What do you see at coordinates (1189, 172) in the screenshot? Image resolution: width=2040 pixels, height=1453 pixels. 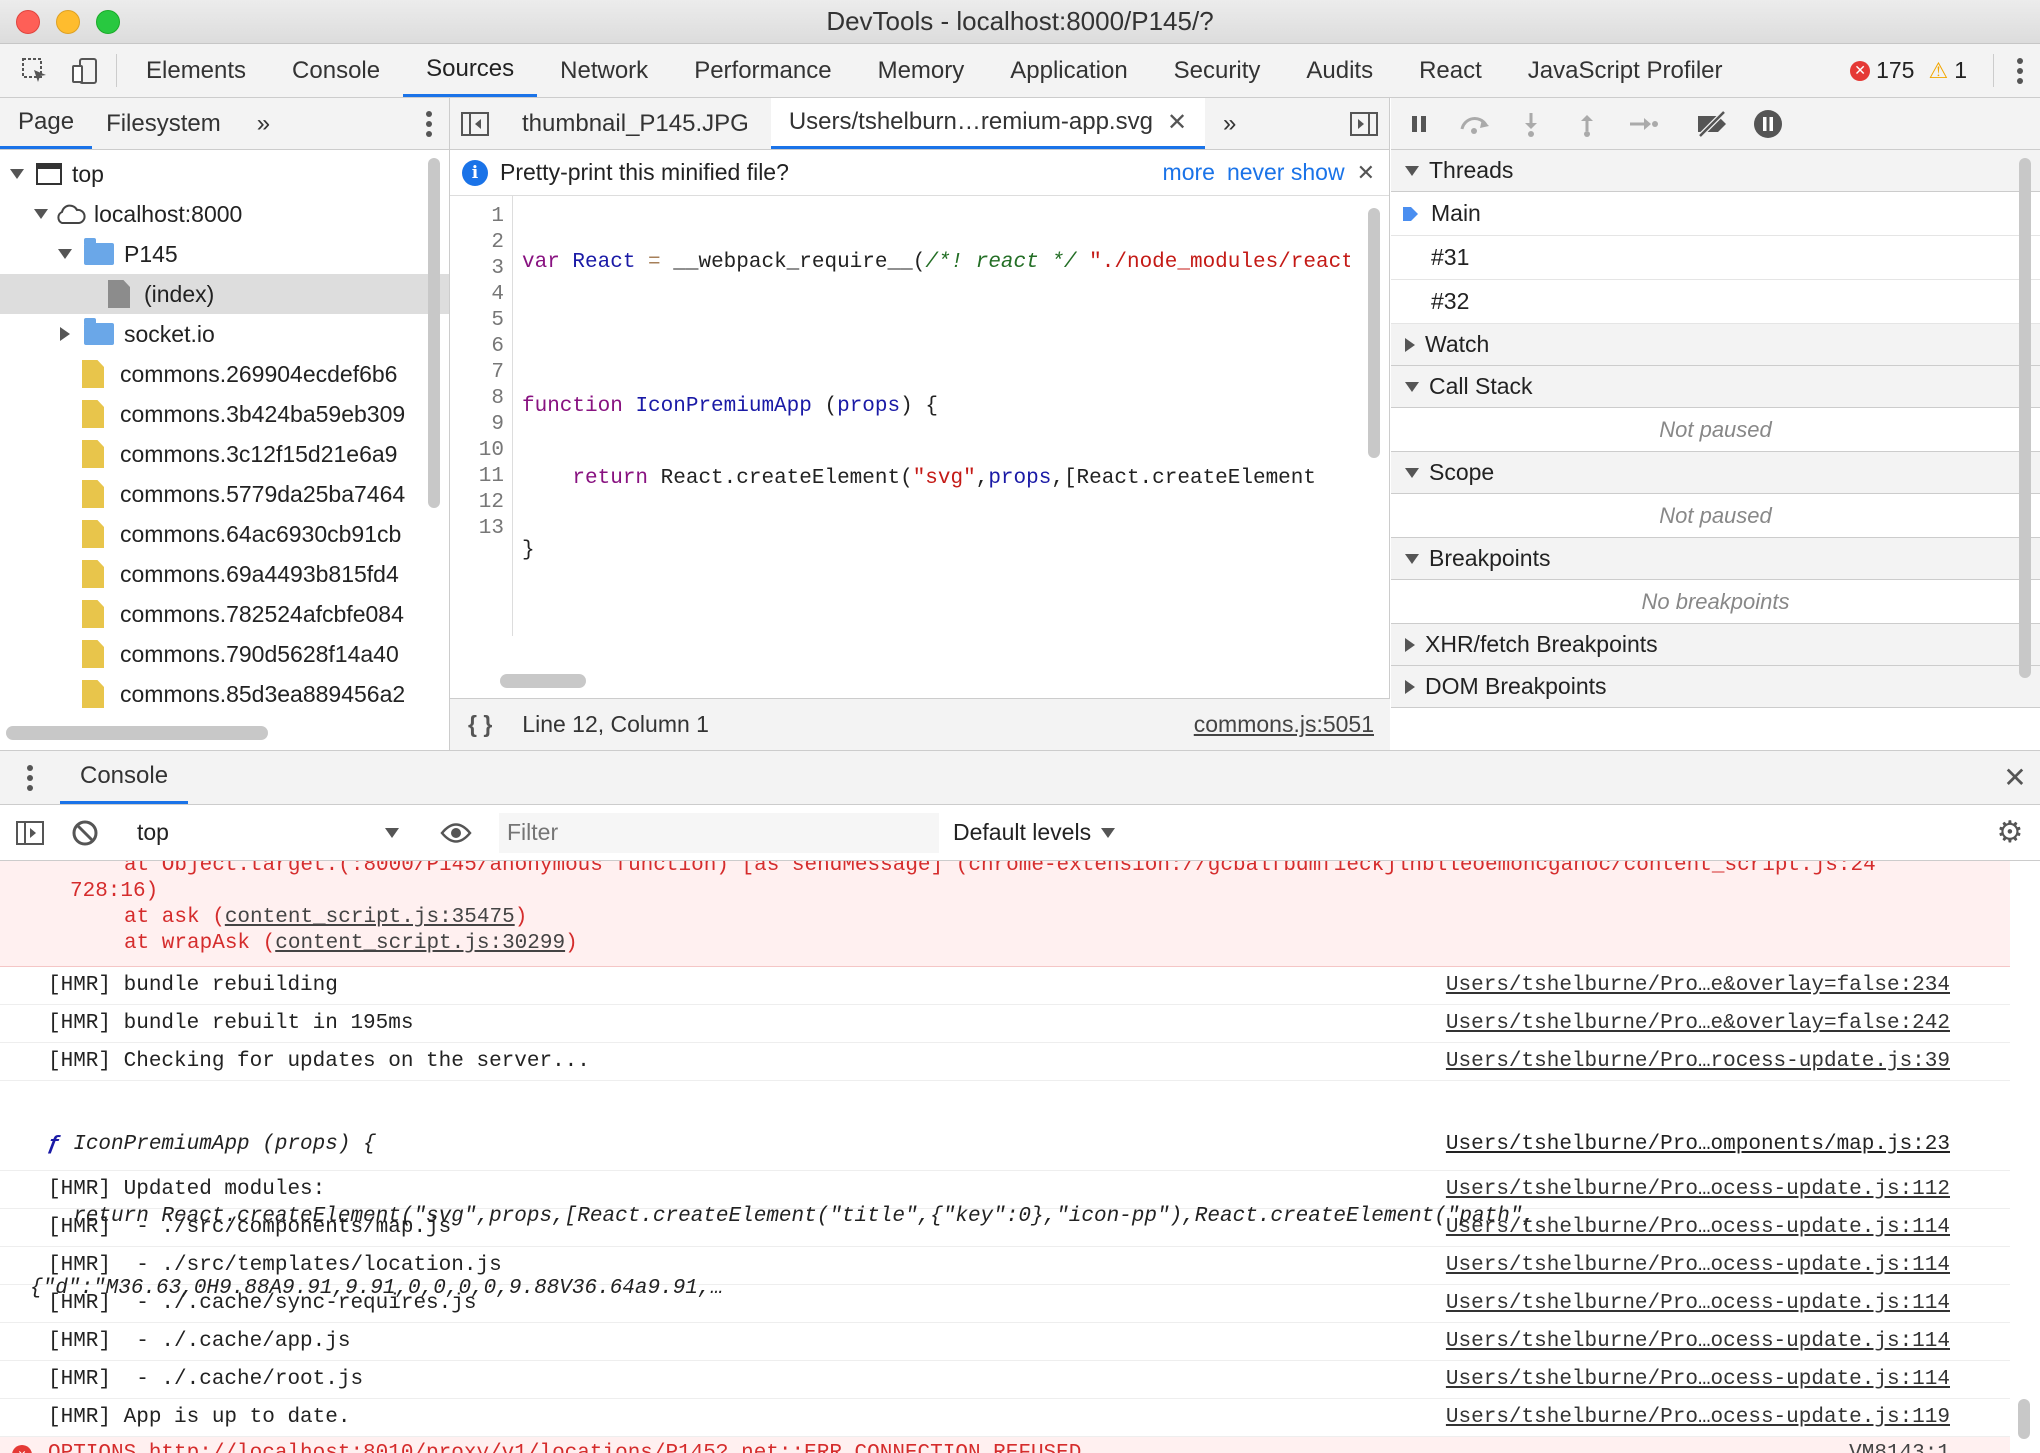 I see `infobar-more-link: more` at bounding box center [1189, 172].